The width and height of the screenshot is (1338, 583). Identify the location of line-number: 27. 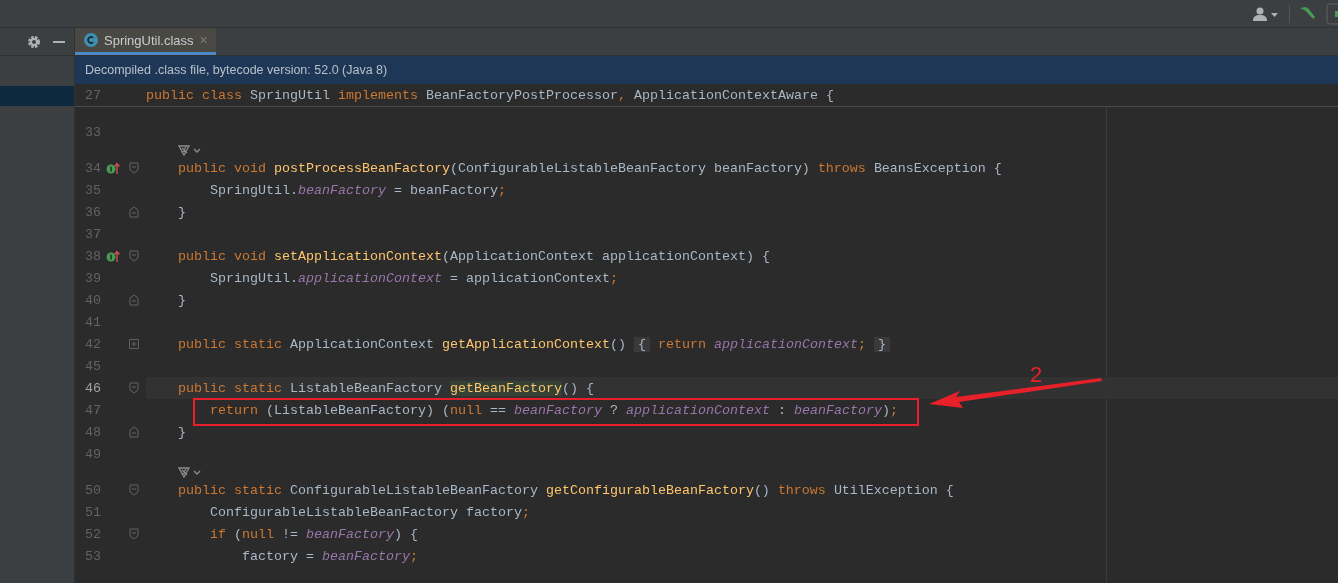
(92, 95).